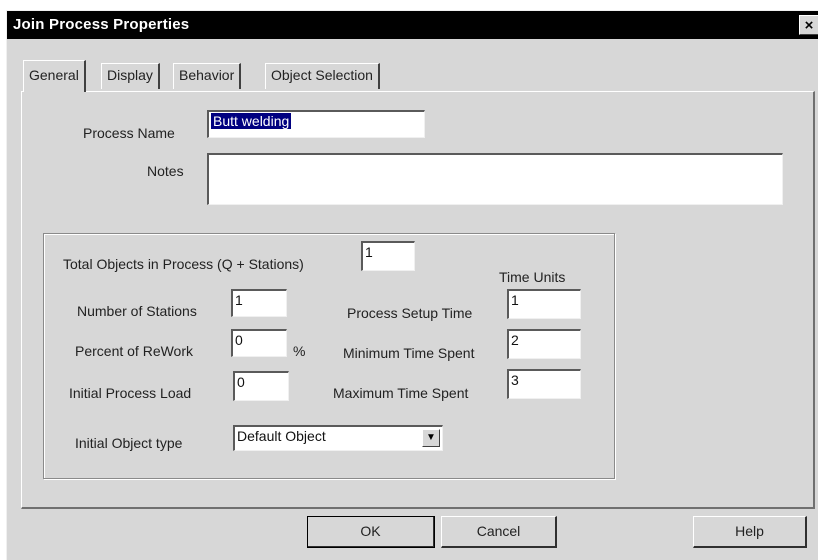 The width and height of the screenshot is (818, 560). What do you see at coordinates (338, 438) in the screenshot?
I see `object-type-select: Default Object ▼` at bounding box center [338, 438].